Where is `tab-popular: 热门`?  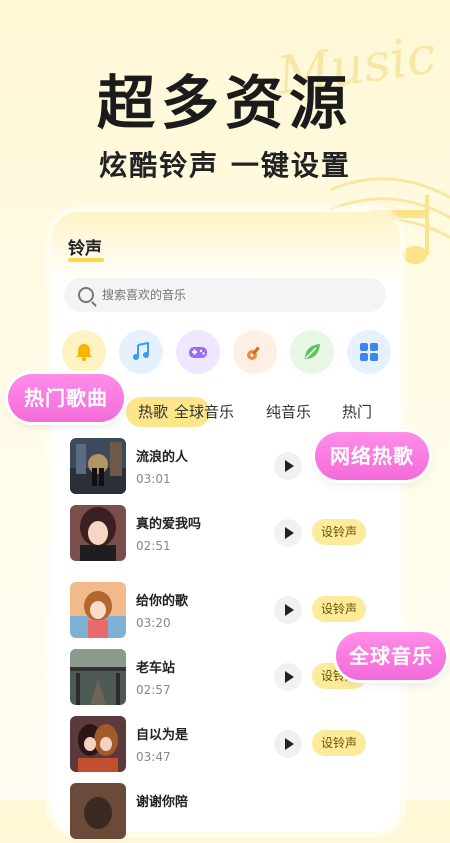
tab-popular: 热门 is located at coordinates (357, 411).